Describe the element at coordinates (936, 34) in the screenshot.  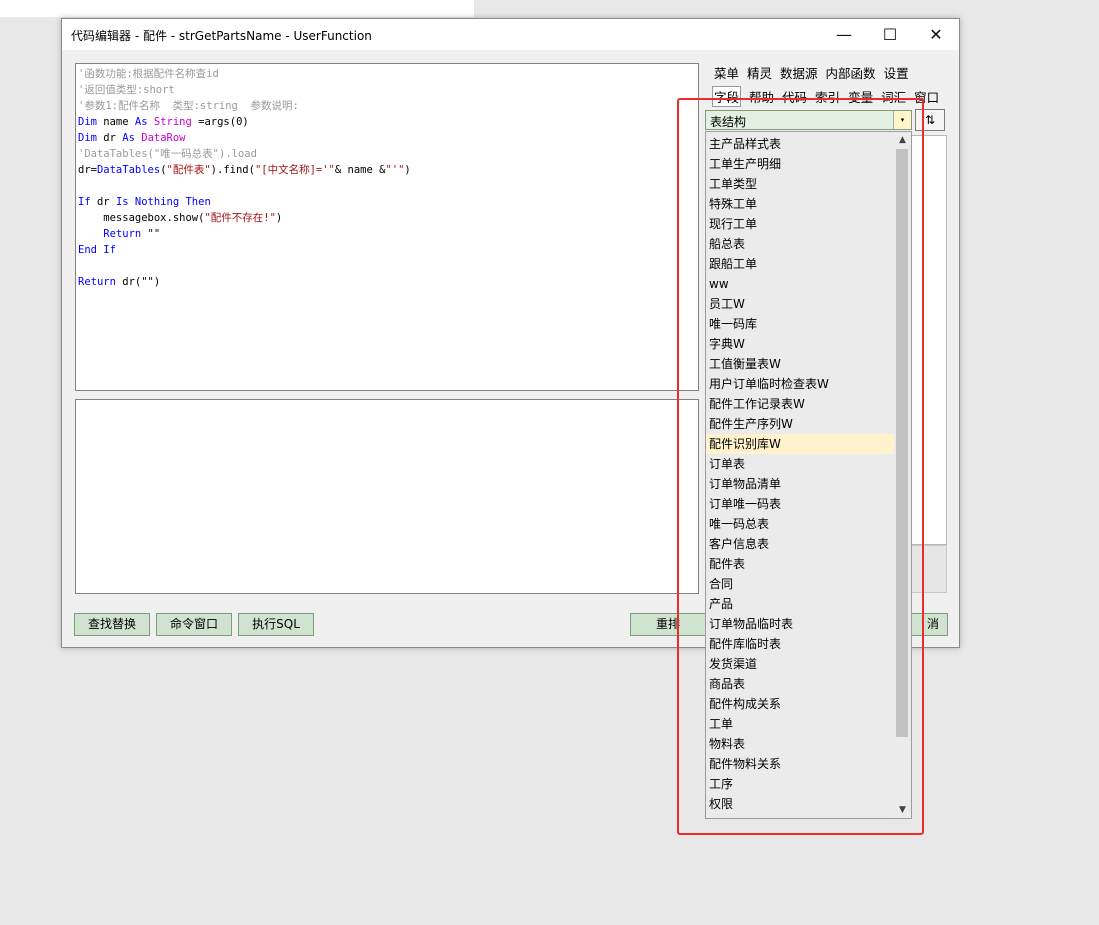
I see `close-button: ✕` at that location.